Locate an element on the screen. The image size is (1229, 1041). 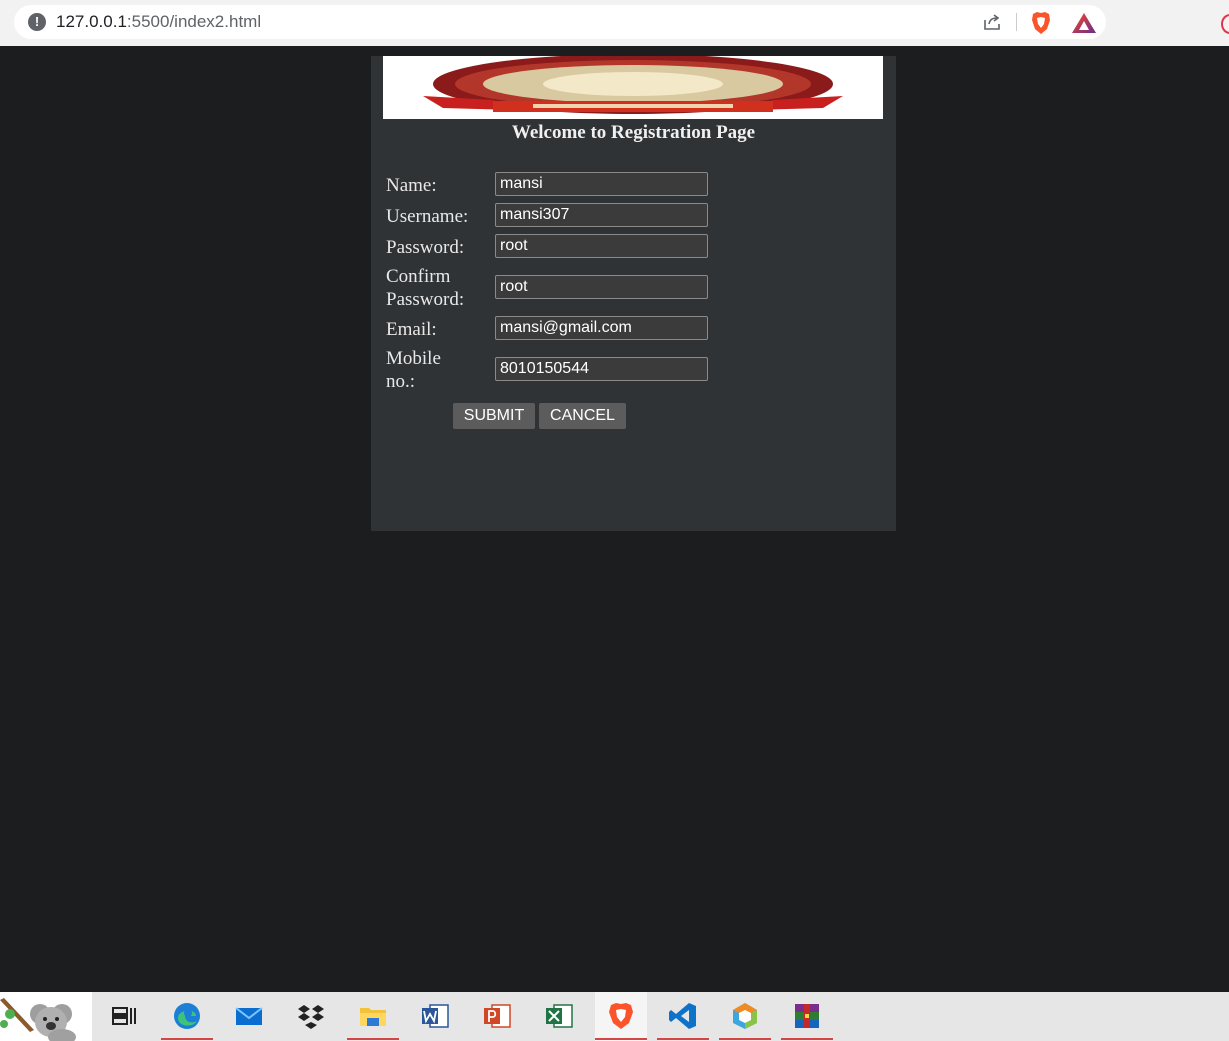
taskbar-word is located at coordinates (435, 1016).